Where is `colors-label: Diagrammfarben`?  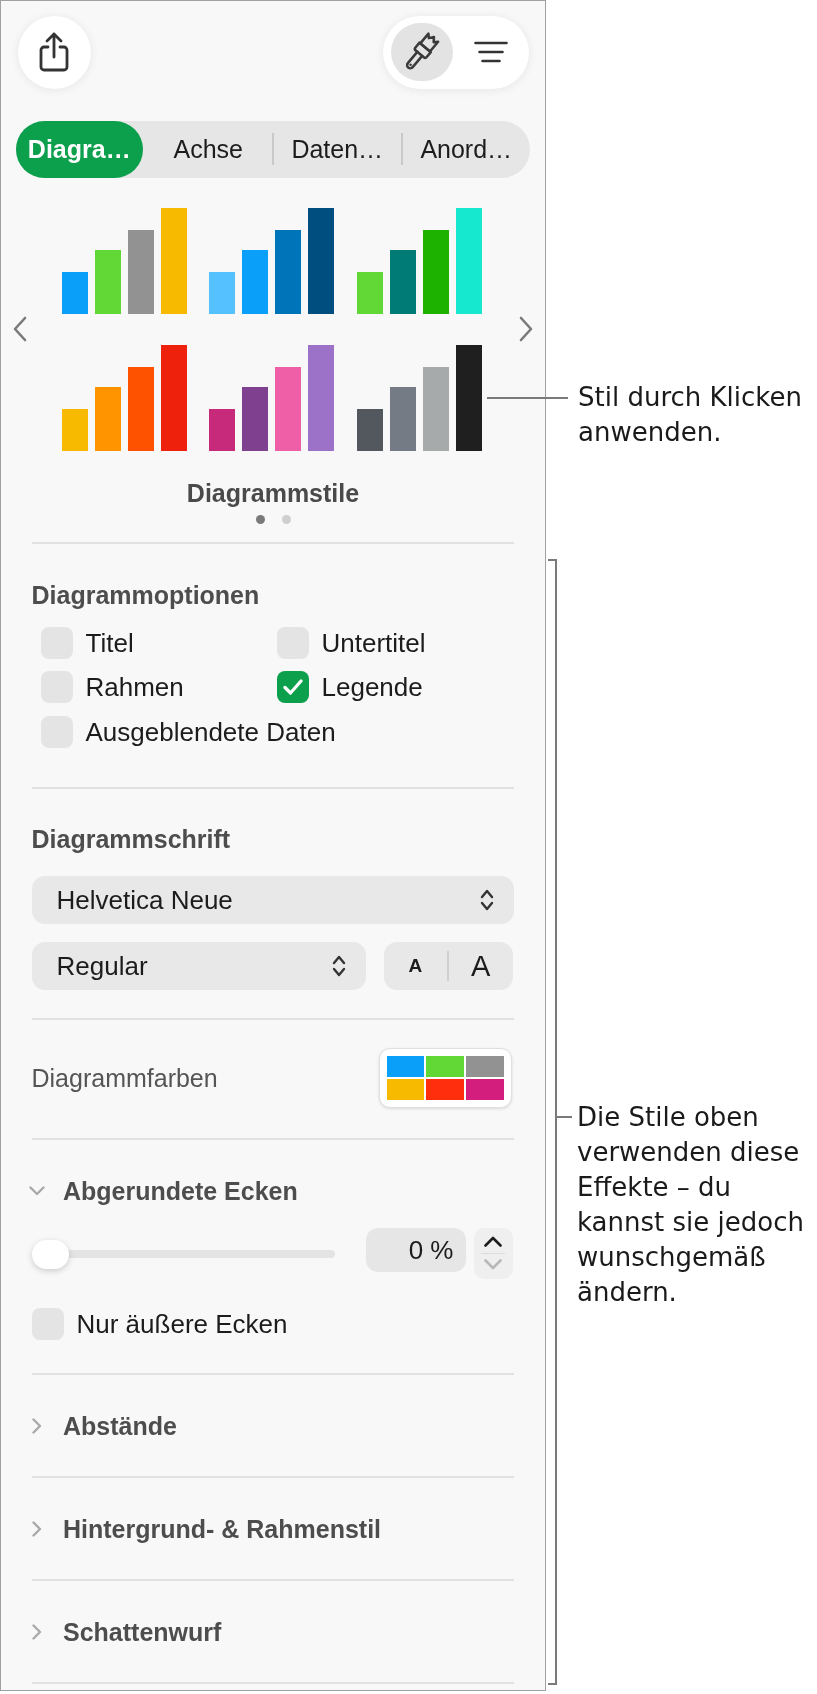 colors-label: Diagrammfarben is located at coordinates (124, 1078).